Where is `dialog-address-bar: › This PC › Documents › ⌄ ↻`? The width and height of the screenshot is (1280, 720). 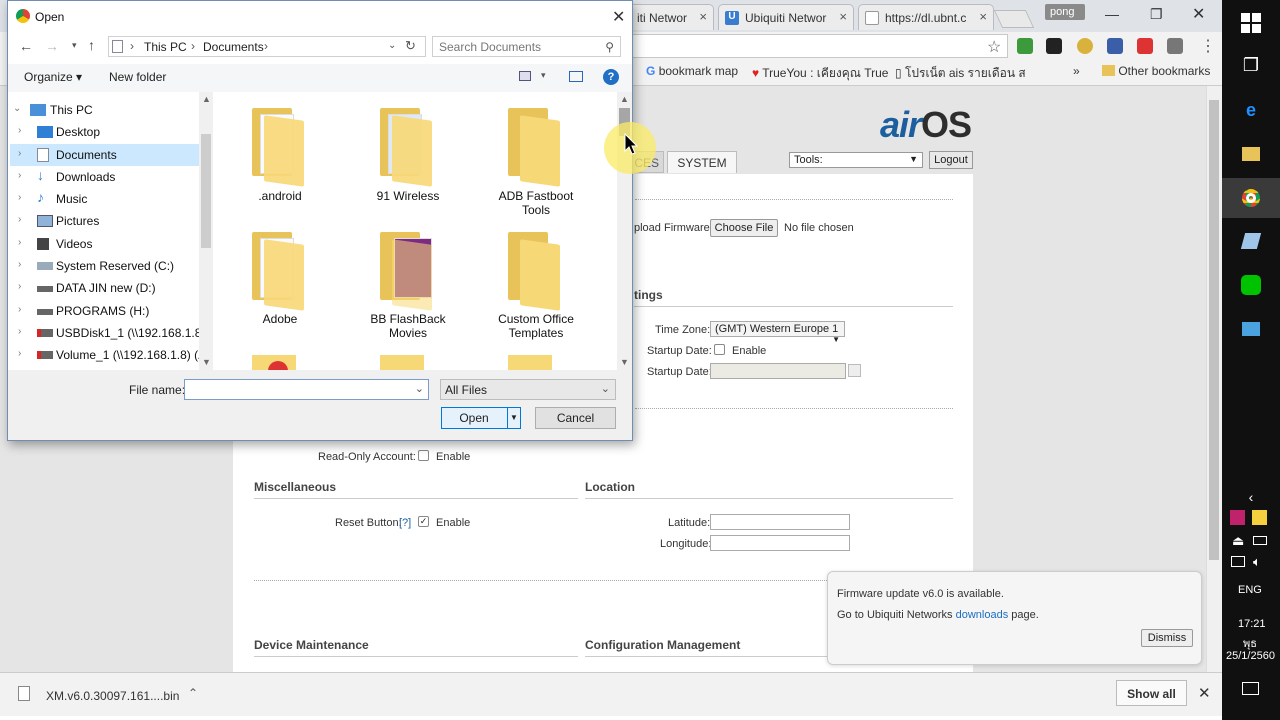 dialog-address-bar: › This PC › Documents › ⌄ ↻ is located at coordinates (267, 46).